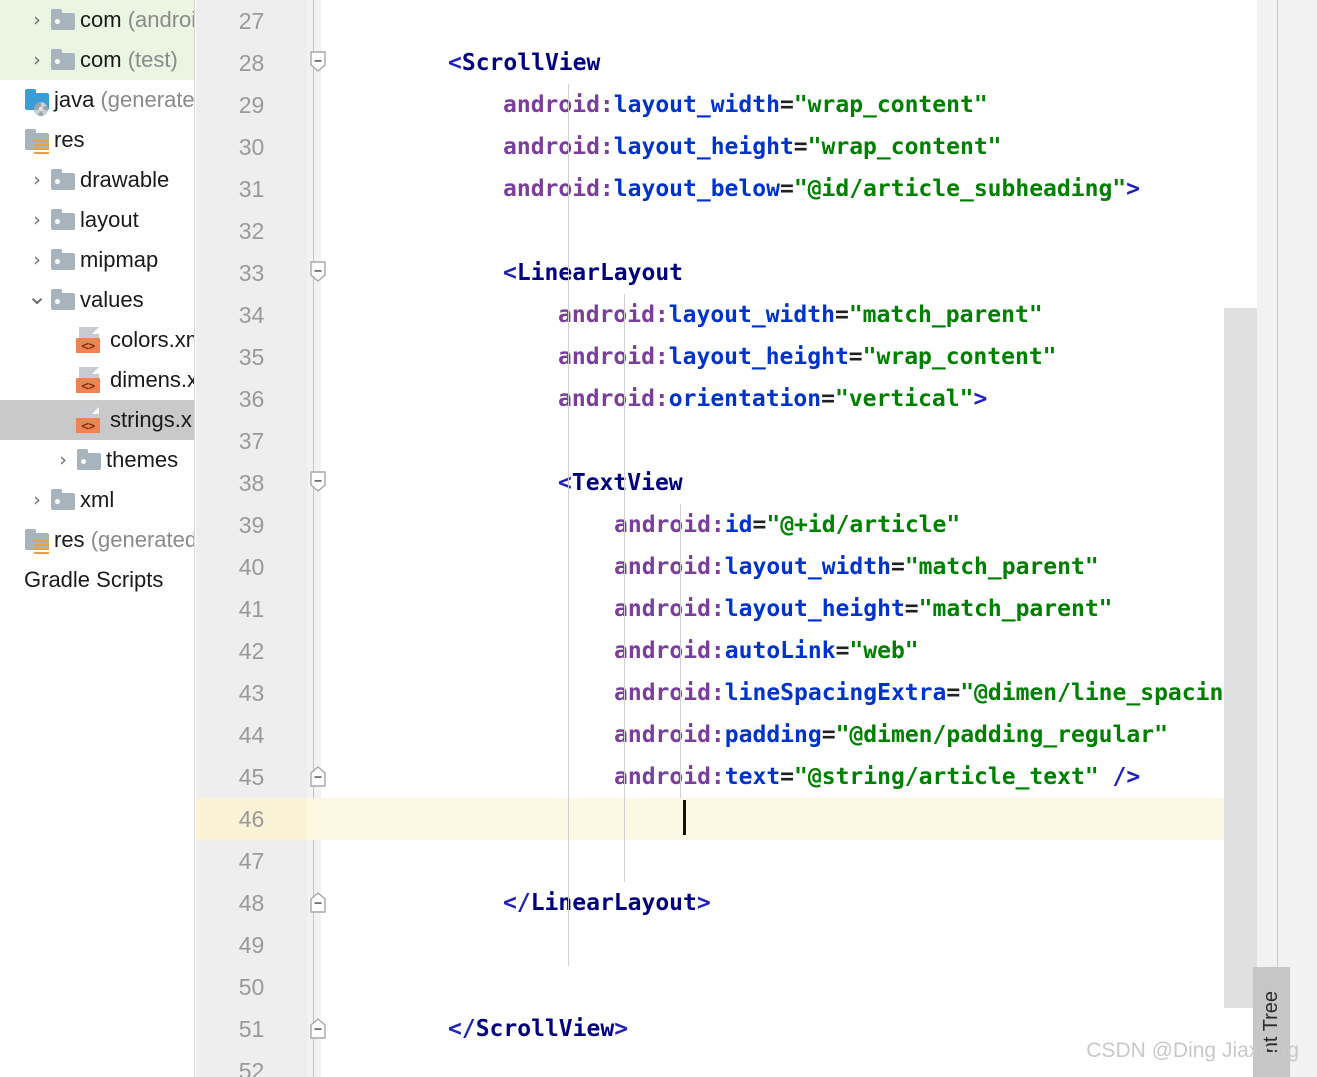 This screenshot has width=1317, height=1077. What do you see at coordinates (756, 231) in the screenshot?
I see `editor-line: 32` at bounding box center [756, 231].